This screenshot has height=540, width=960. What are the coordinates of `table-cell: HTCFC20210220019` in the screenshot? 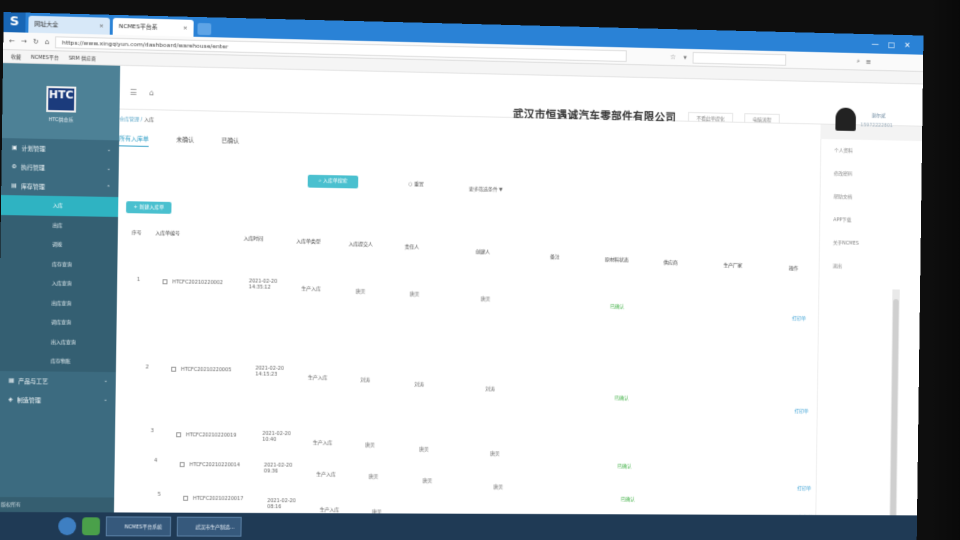 It's located at (206, 435).